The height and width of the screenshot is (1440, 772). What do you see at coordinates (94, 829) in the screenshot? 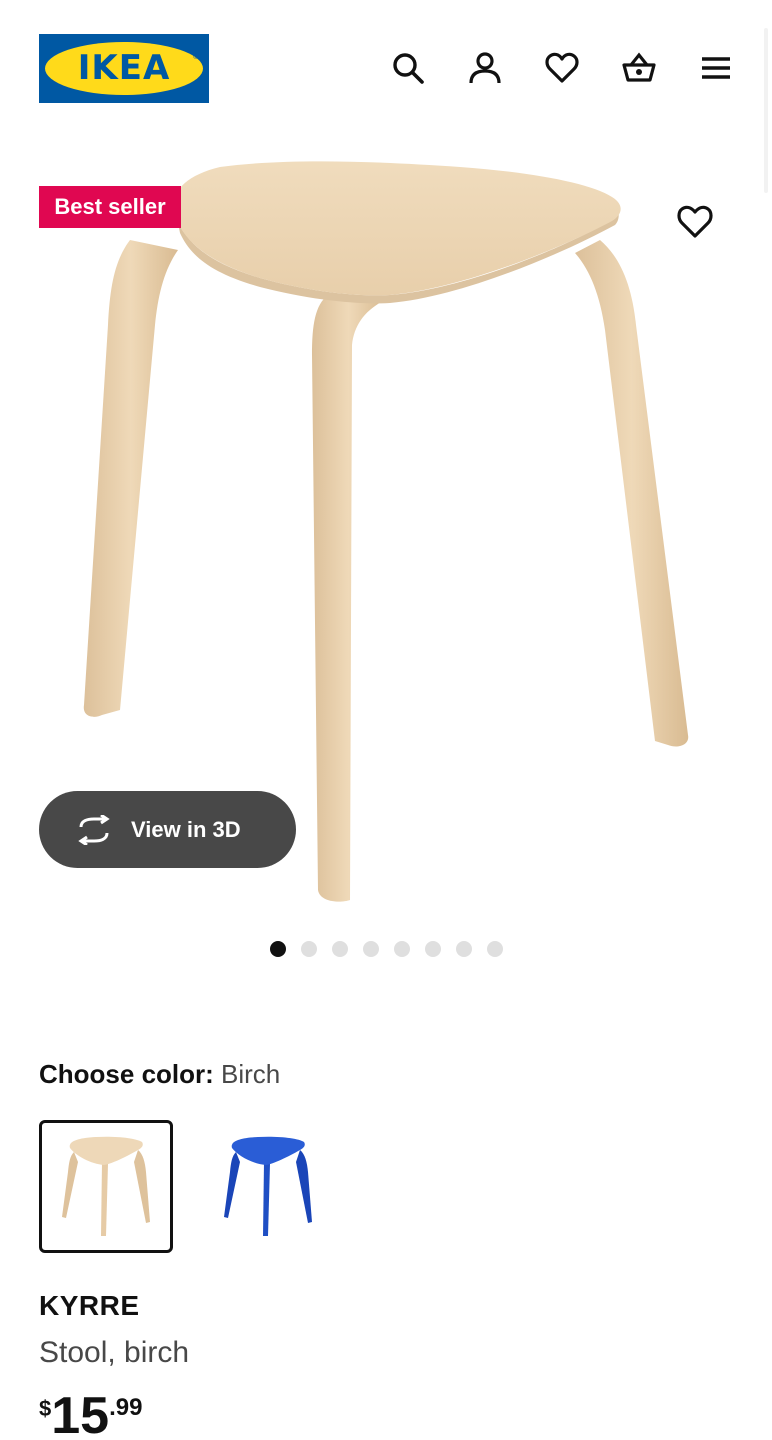
I see `rotate-3d-icon` at bounding box center [94, 829].